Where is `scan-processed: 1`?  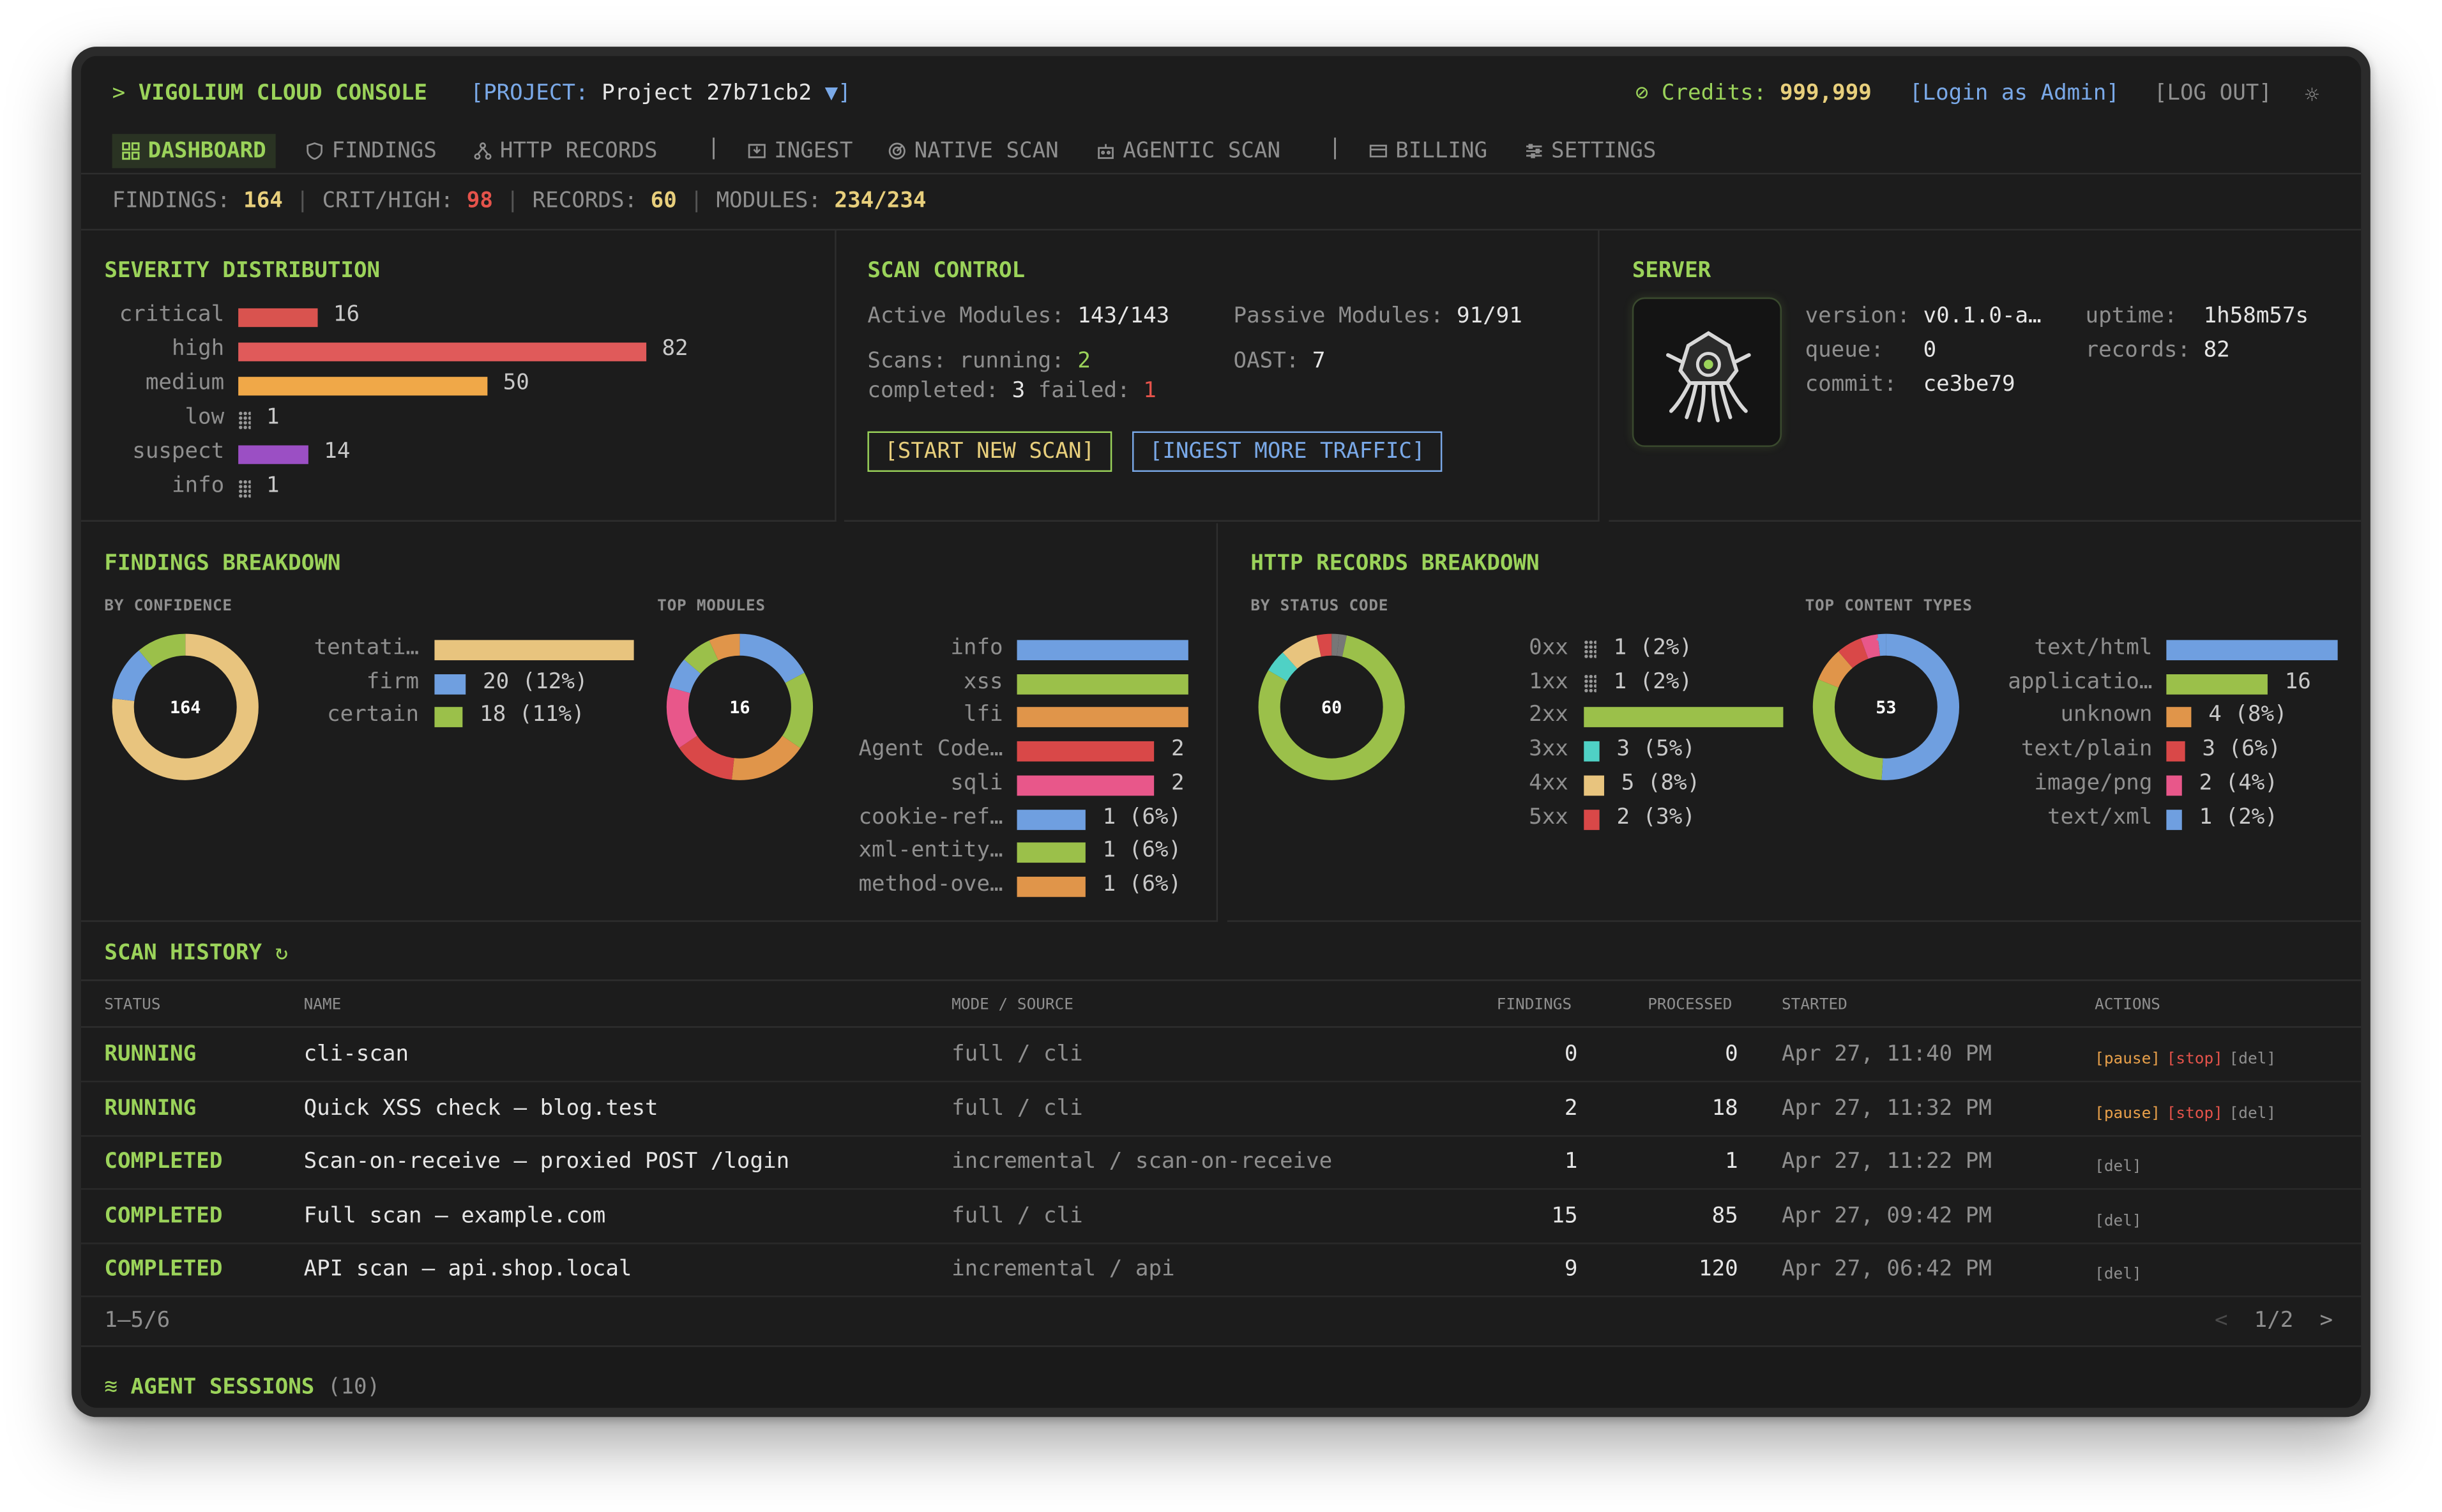 scan-processed: 1 is located at coordinates (1731, 1162).